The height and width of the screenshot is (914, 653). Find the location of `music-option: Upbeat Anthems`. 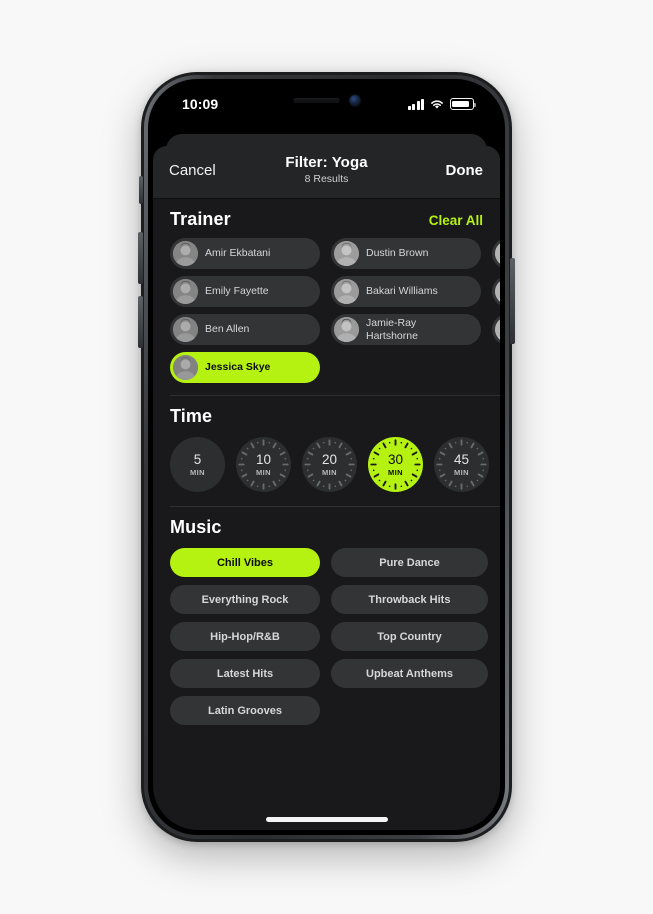

music-option: Upbeat Anthems is located at coordinates (409, 673).